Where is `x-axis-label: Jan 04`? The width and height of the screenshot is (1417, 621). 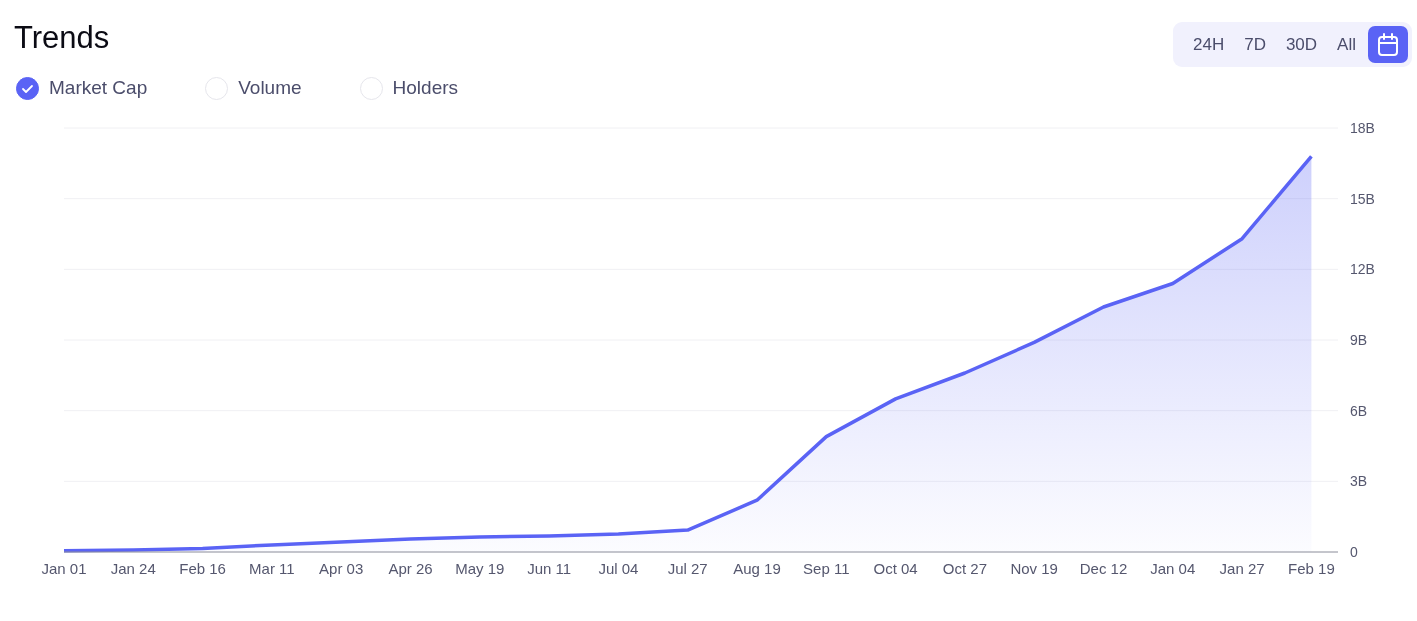
x-axis-label: Jan 04 is located at coordinates (1173, 568).